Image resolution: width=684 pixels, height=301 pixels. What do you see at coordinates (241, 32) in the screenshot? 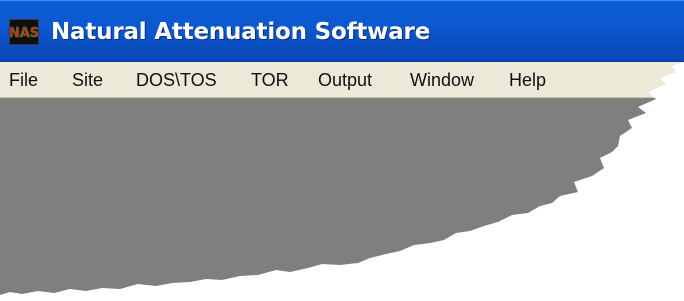
I see `window-title: Natural Attenuation Software` at bounding box center [241, 32].